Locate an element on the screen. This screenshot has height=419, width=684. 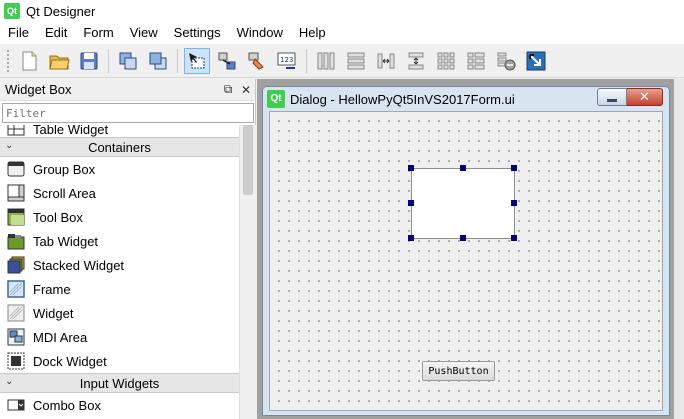
menu-edit: Edit is located at coordinates (56, 33).